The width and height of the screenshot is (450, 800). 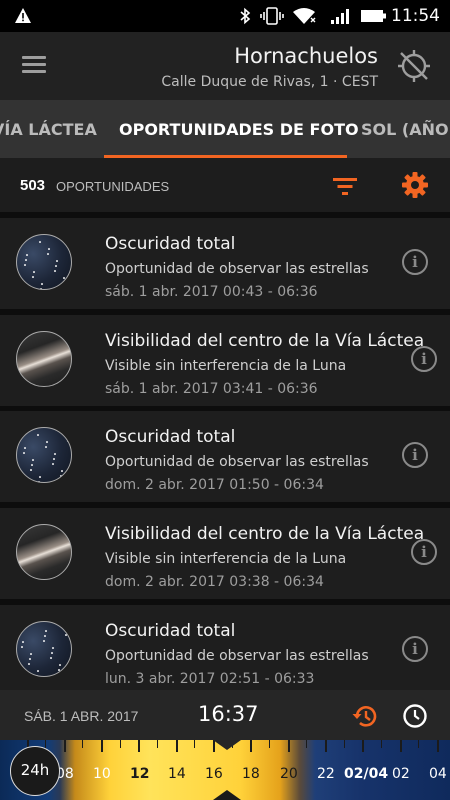 I want to click on timeline-label: 10, so click(x=102, y=774).